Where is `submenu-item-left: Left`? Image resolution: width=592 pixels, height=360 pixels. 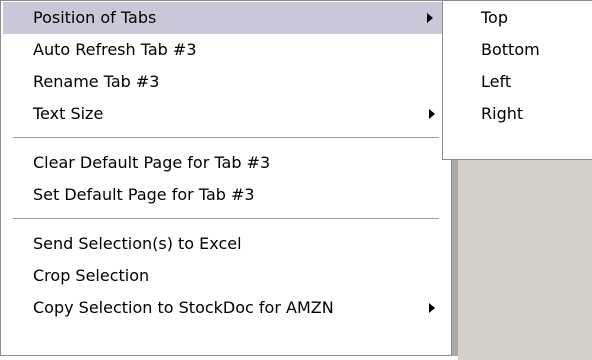 submenu-item-left: Left is located at coordinates (517, 82).